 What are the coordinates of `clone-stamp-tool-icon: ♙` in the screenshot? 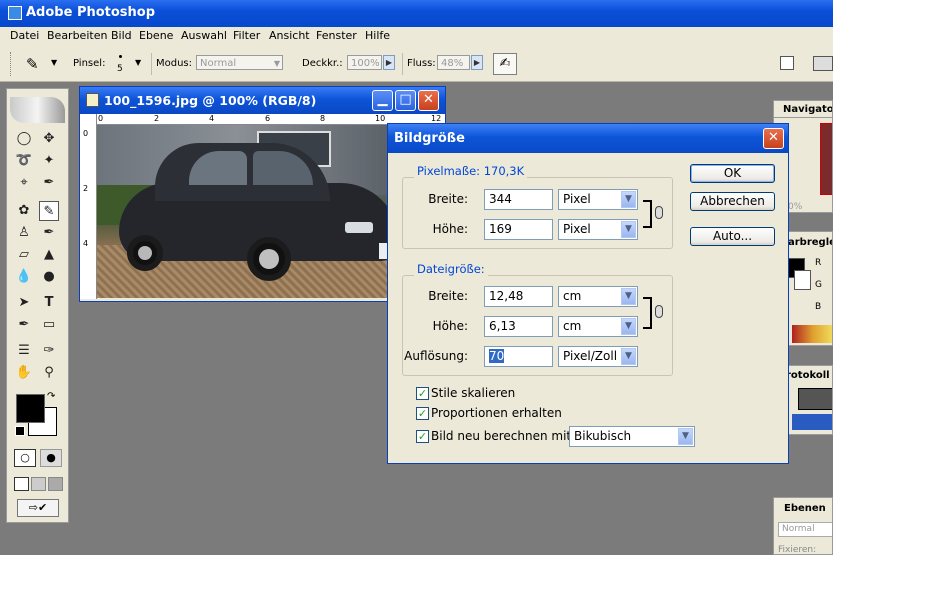 It's located at (24, 233).